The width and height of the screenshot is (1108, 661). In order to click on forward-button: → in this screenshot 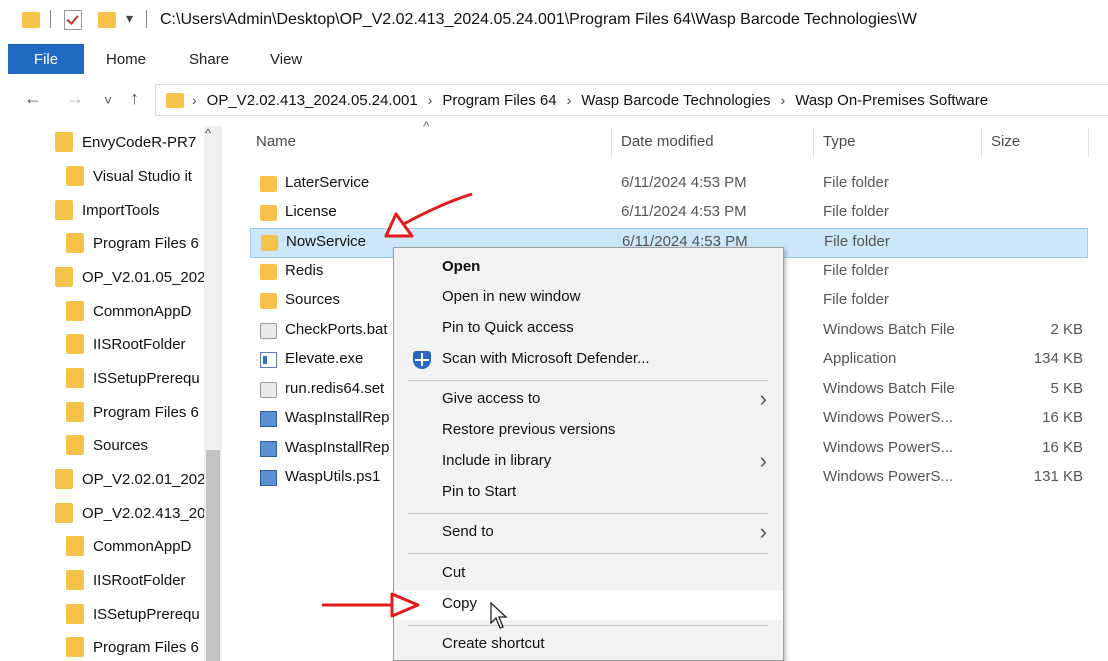, I will do `click(75, 98)`.